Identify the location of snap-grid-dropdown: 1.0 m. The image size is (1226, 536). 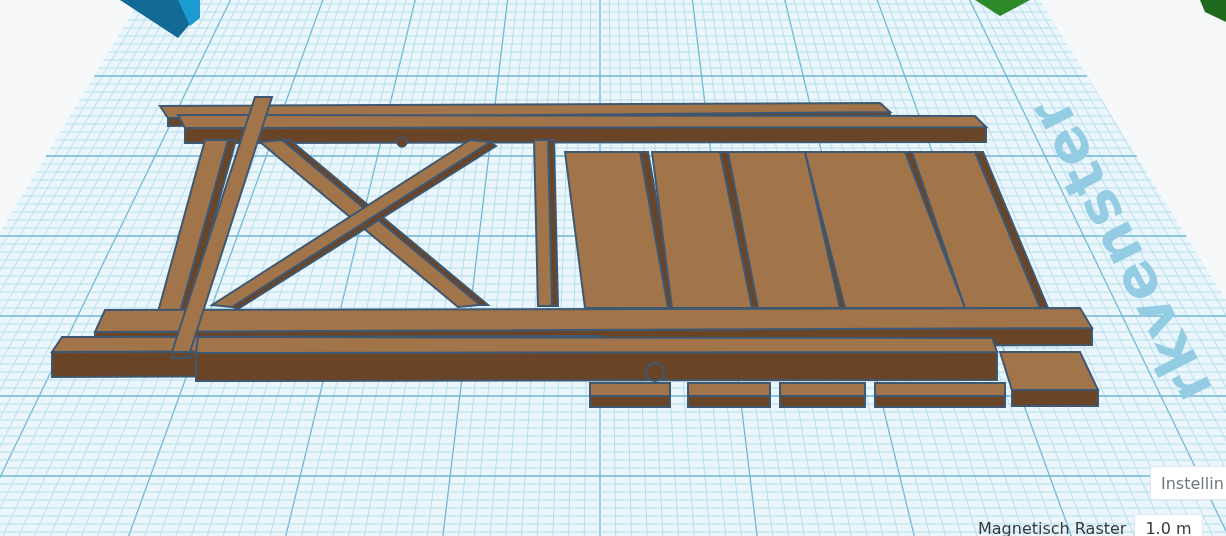
(1168, 525).